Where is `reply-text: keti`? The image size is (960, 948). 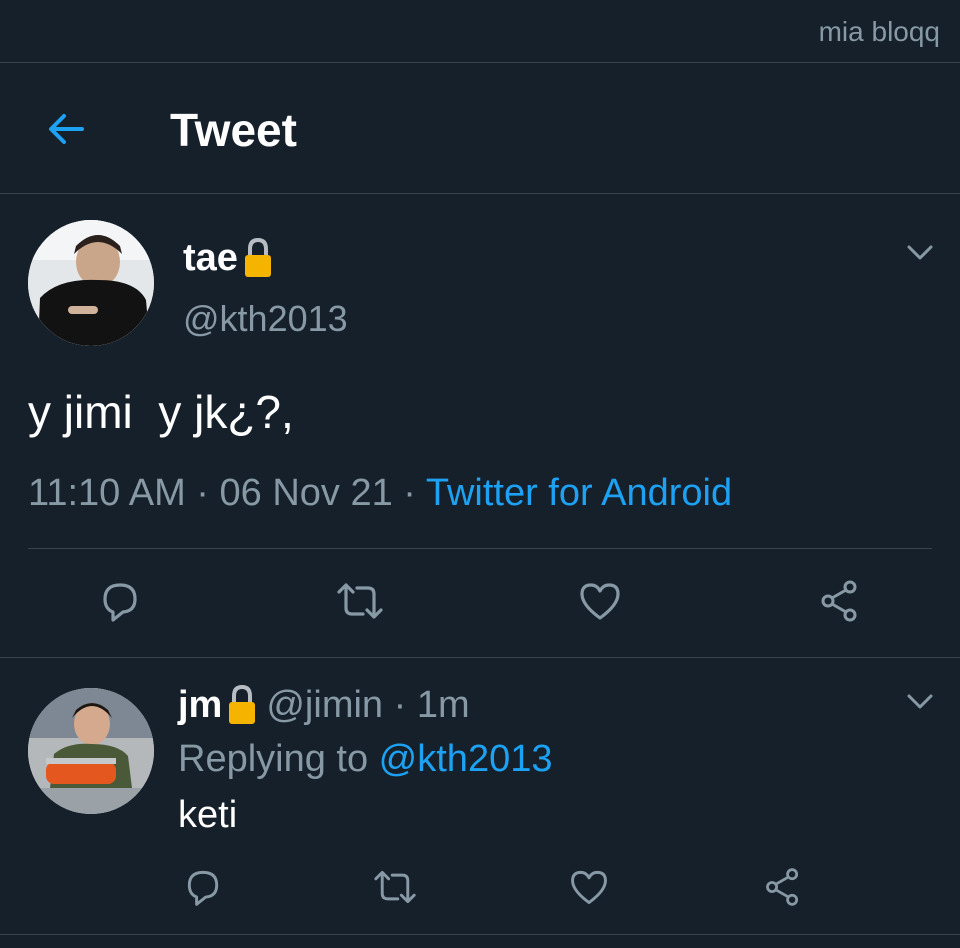 reply-text: keti is located at coordinates (208, 815).